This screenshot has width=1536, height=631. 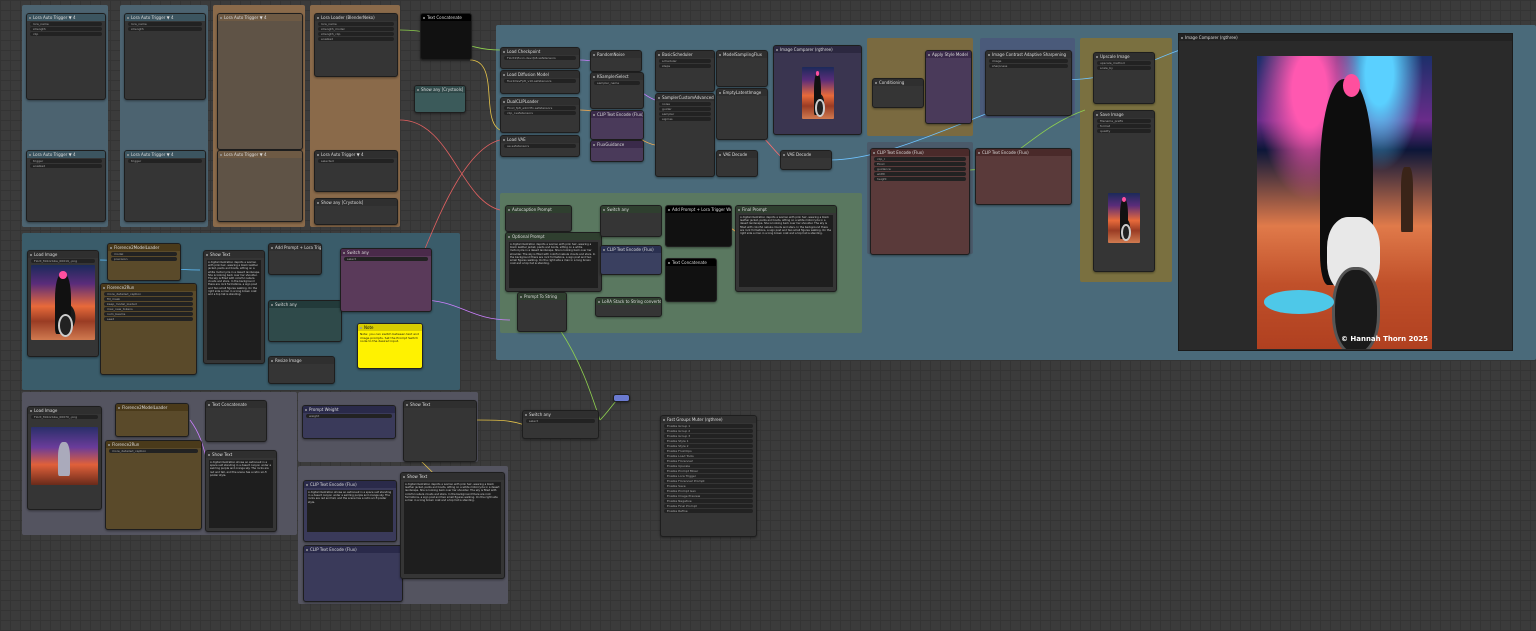 I want to click on widget: seed, so click(x=148, y=319).